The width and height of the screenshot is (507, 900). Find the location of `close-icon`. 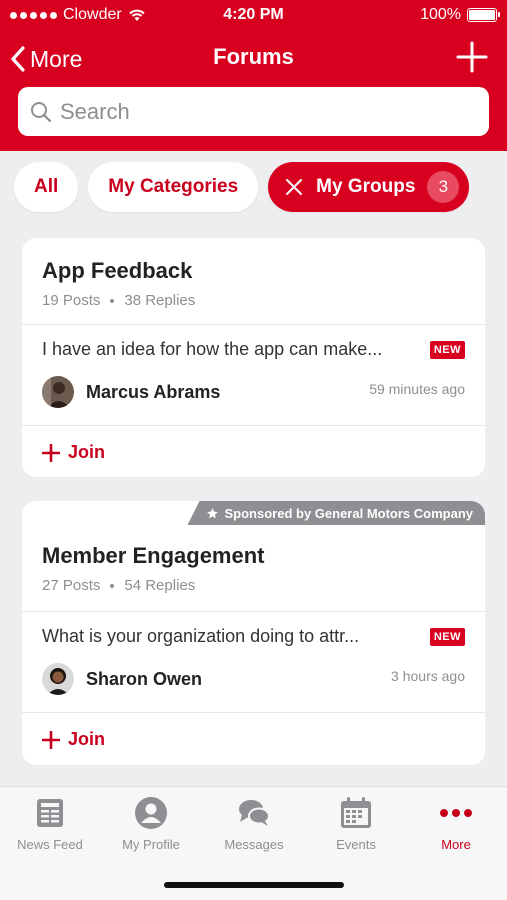

close-icon is located at coordinates (294, 187).